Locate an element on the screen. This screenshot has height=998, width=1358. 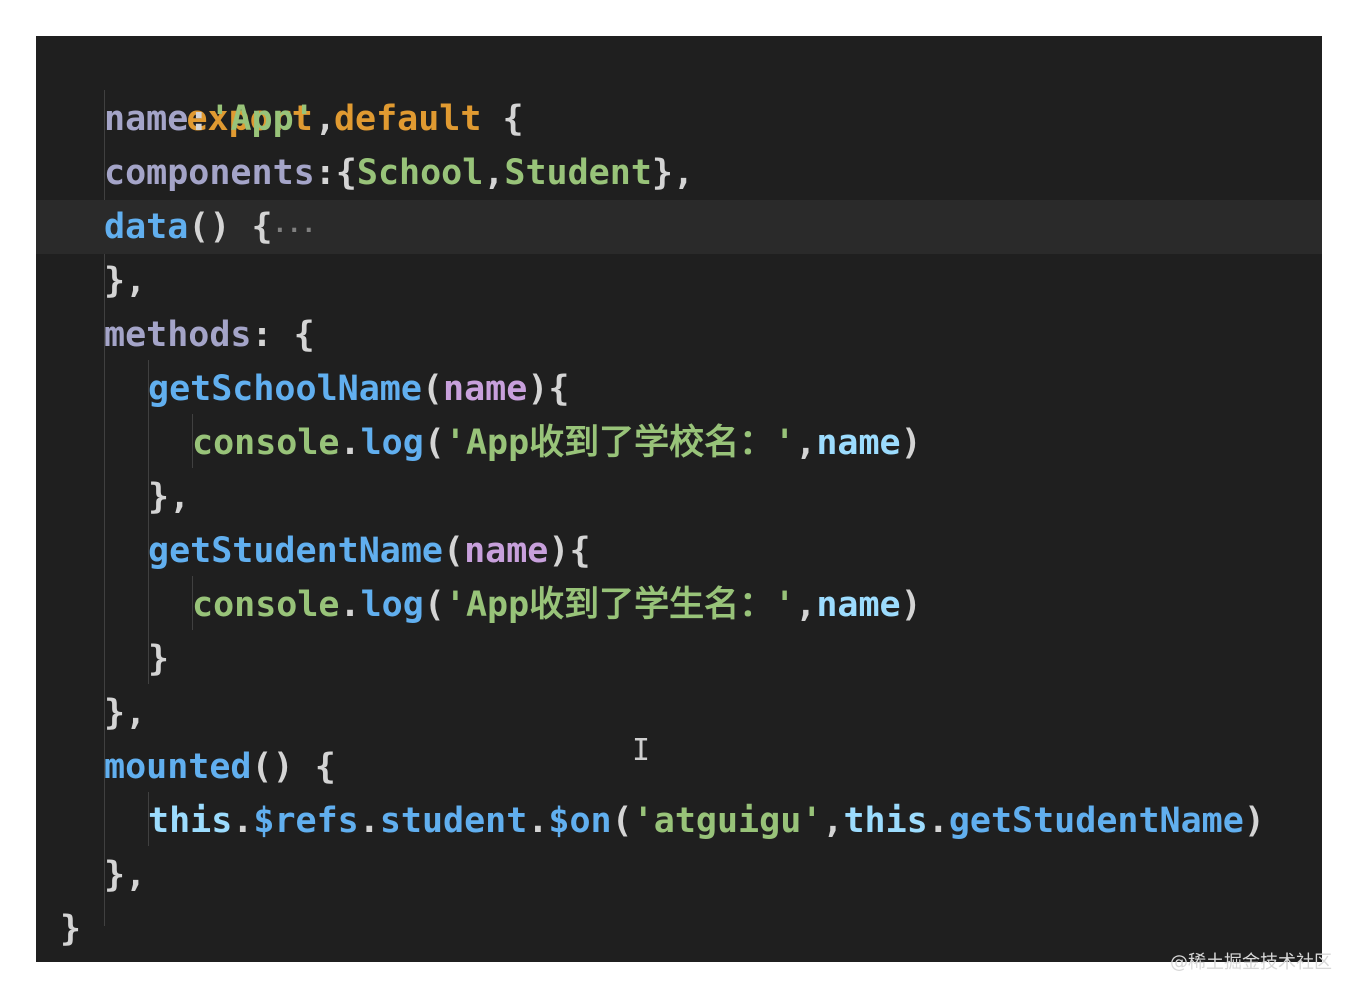
string-literal: 'App收到了学生名：' is located at coordinates (620, 605).